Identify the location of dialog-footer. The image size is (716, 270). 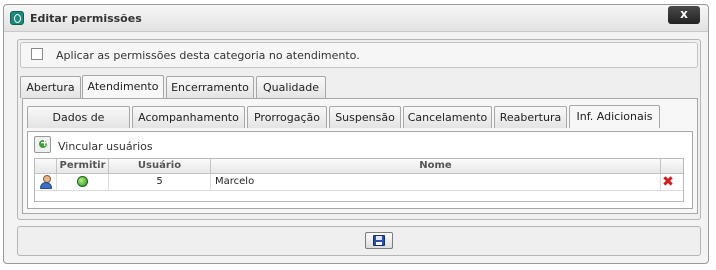
(359, 241).